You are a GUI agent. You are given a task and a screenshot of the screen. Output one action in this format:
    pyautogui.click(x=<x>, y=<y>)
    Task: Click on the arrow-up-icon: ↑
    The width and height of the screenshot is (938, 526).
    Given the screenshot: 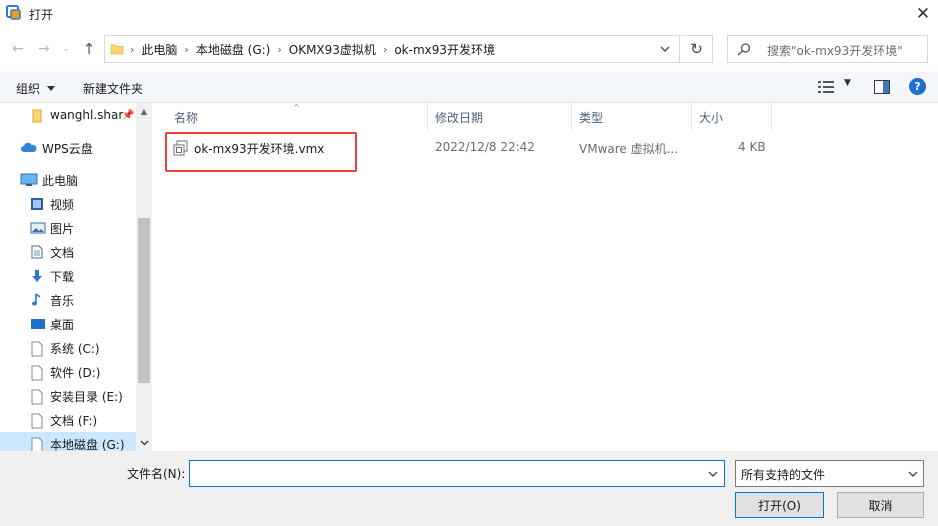 What is the action you would take?
    pyautogui.click(x=89, y=49)
    